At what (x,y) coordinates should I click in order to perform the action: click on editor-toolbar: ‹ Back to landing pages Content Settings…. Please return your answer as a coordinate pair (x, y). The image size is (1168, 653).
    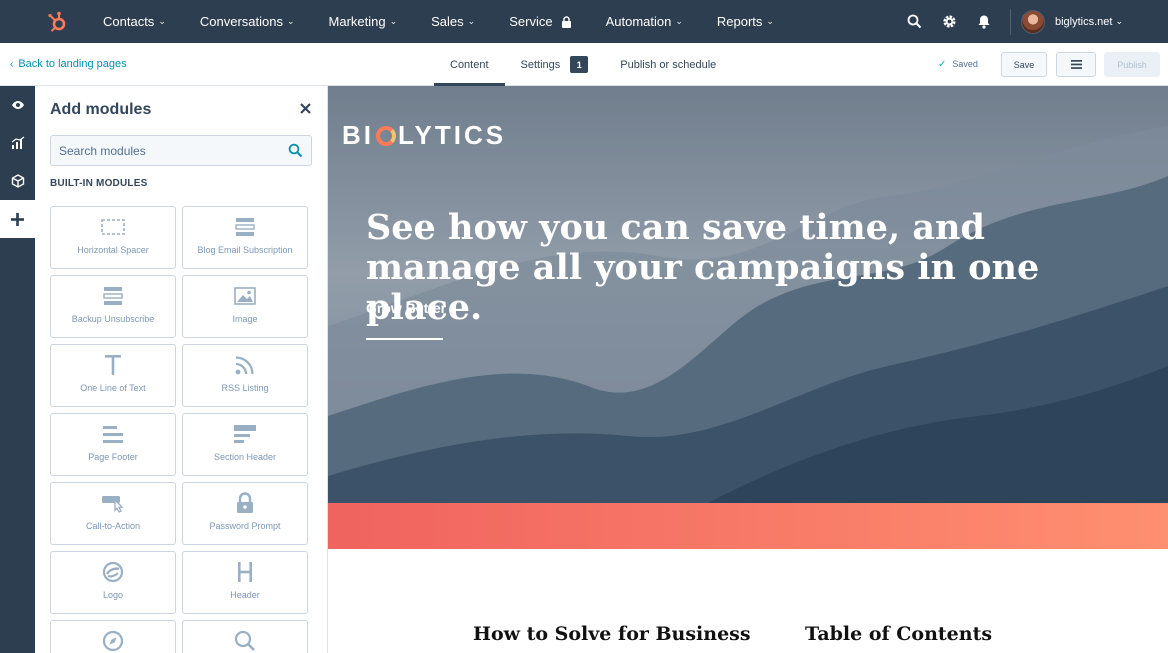
    Looking at the image, I should click on (584, 64).